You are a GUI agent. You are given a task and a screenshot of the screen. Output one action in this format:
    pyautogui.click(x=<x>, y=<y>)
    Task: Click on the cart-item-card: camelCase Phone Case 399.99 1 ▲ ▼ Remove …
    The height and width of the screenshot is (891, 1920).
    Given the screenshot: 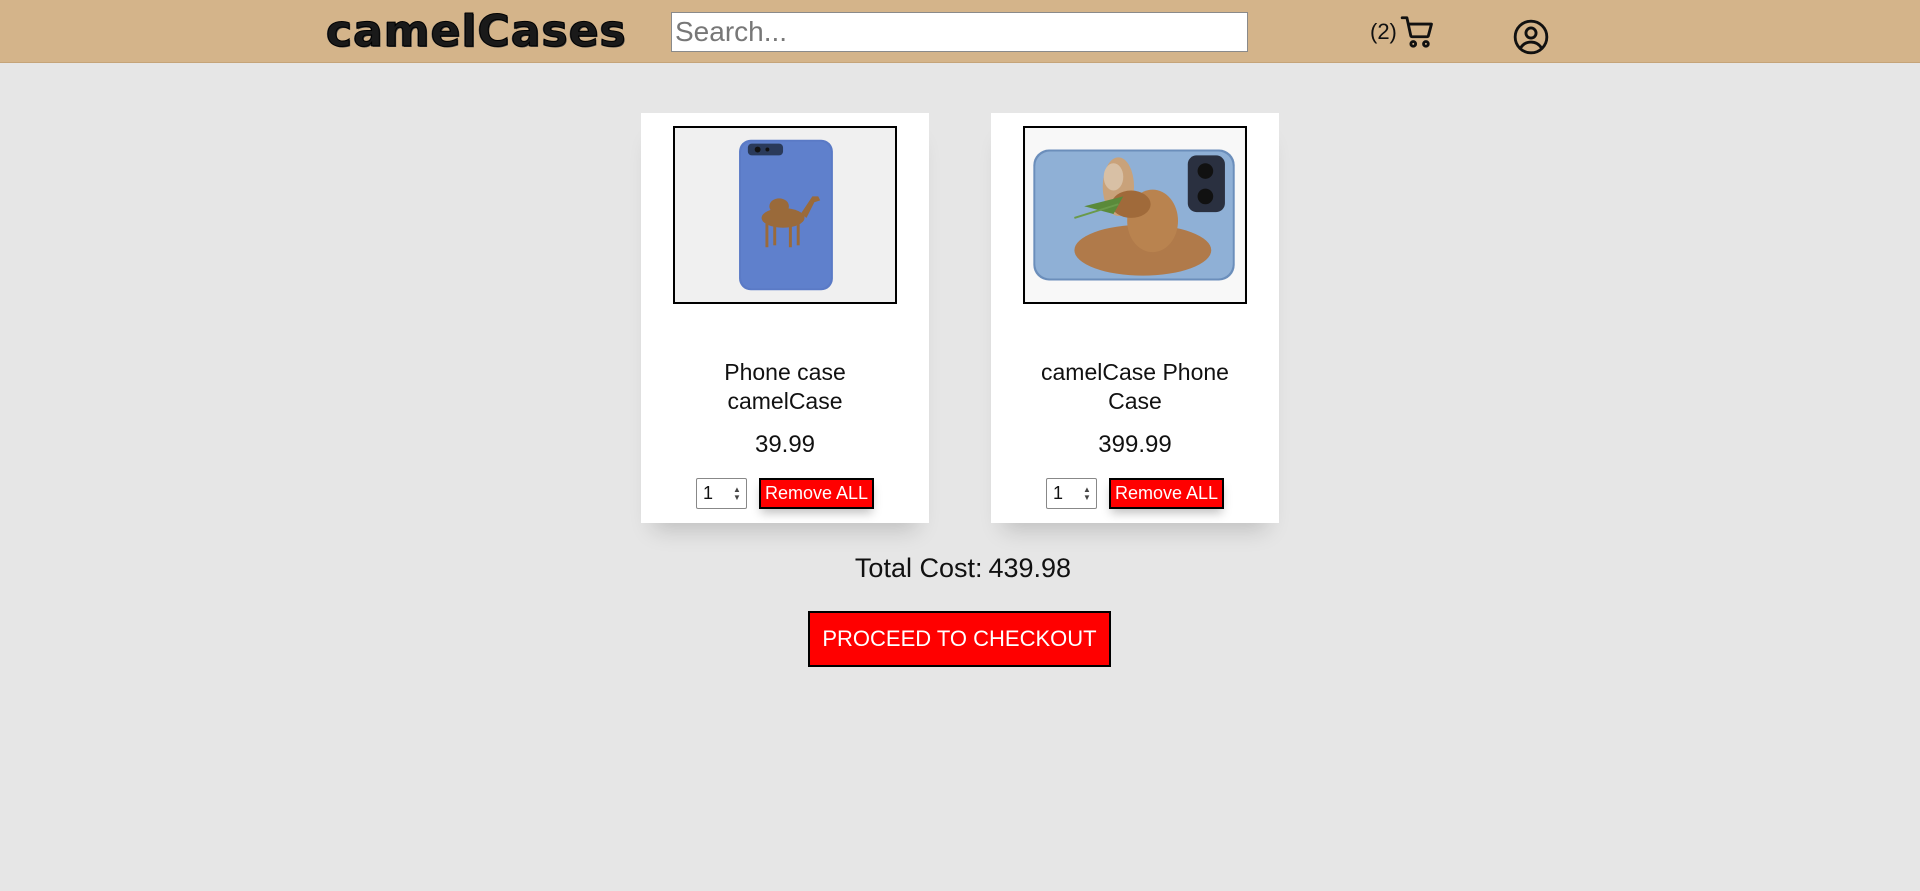 What is the action you would take?
    pyautogui.click(x=1135, y=318)
    